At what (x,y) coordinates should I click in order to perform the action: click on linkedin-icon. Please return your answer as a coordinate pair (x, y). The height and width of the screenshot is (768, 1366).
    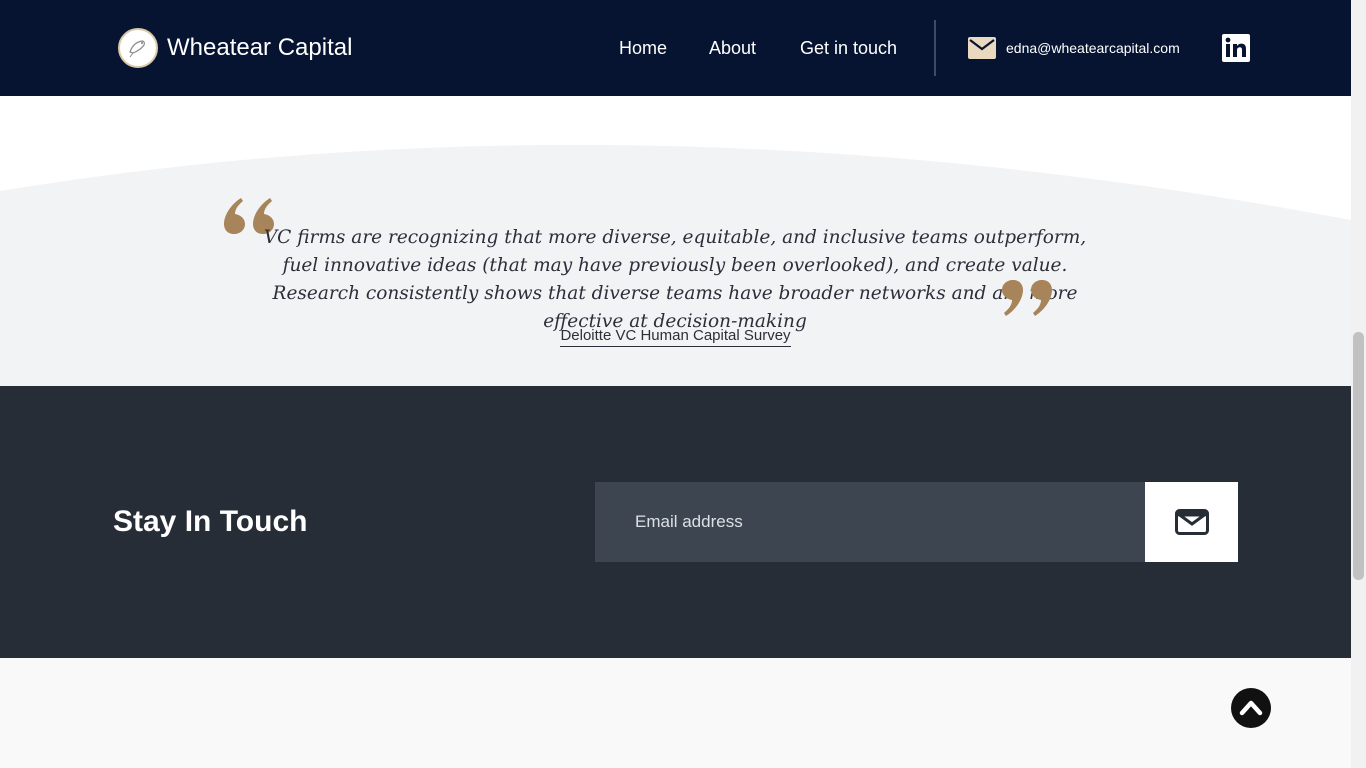
    Looking at the image, I should click on (1236, 48).